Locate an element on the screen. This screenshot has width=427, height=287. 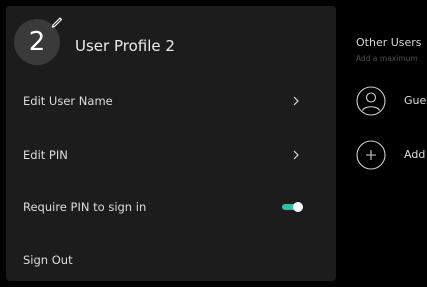
sign-out-item: Sign Out is located at coordinates (171, 260).